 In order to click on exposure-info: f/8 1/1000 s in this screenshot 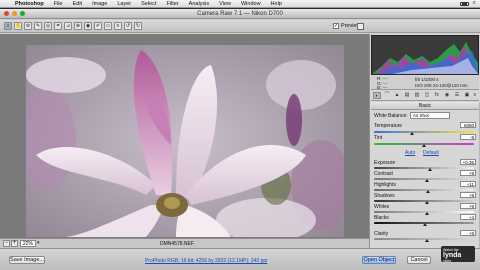, I will do `click(427, 79)`.